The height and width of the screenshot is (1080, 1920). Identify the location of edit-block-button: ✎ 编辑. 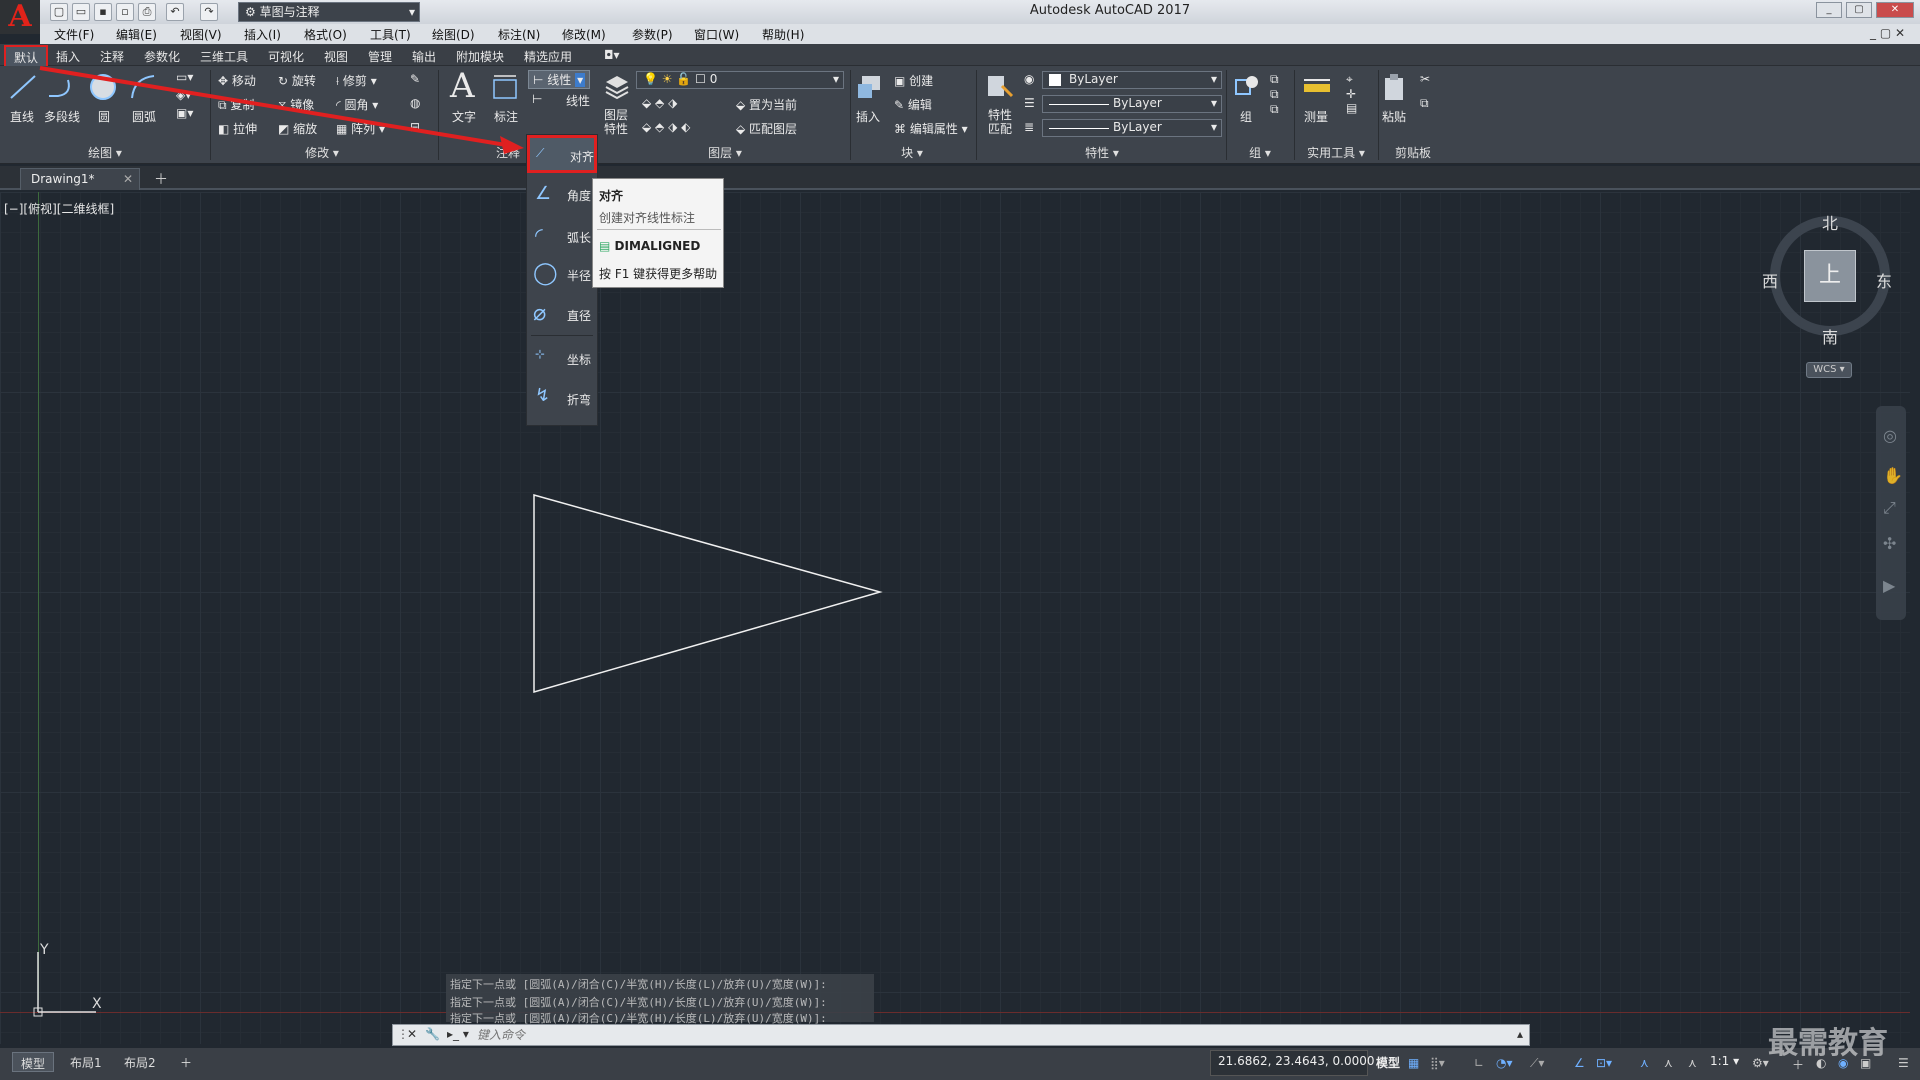
(913, 104).